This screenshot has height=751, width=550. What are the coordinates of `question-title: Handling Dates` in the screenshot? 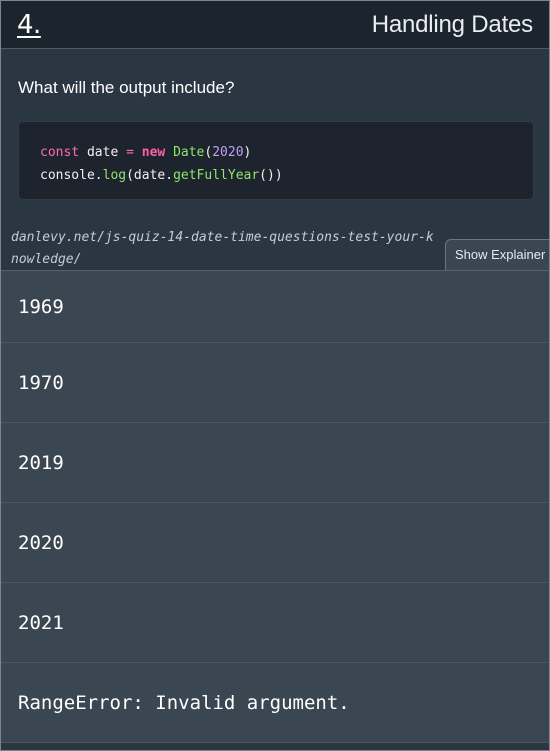 It's located at (452, 24).